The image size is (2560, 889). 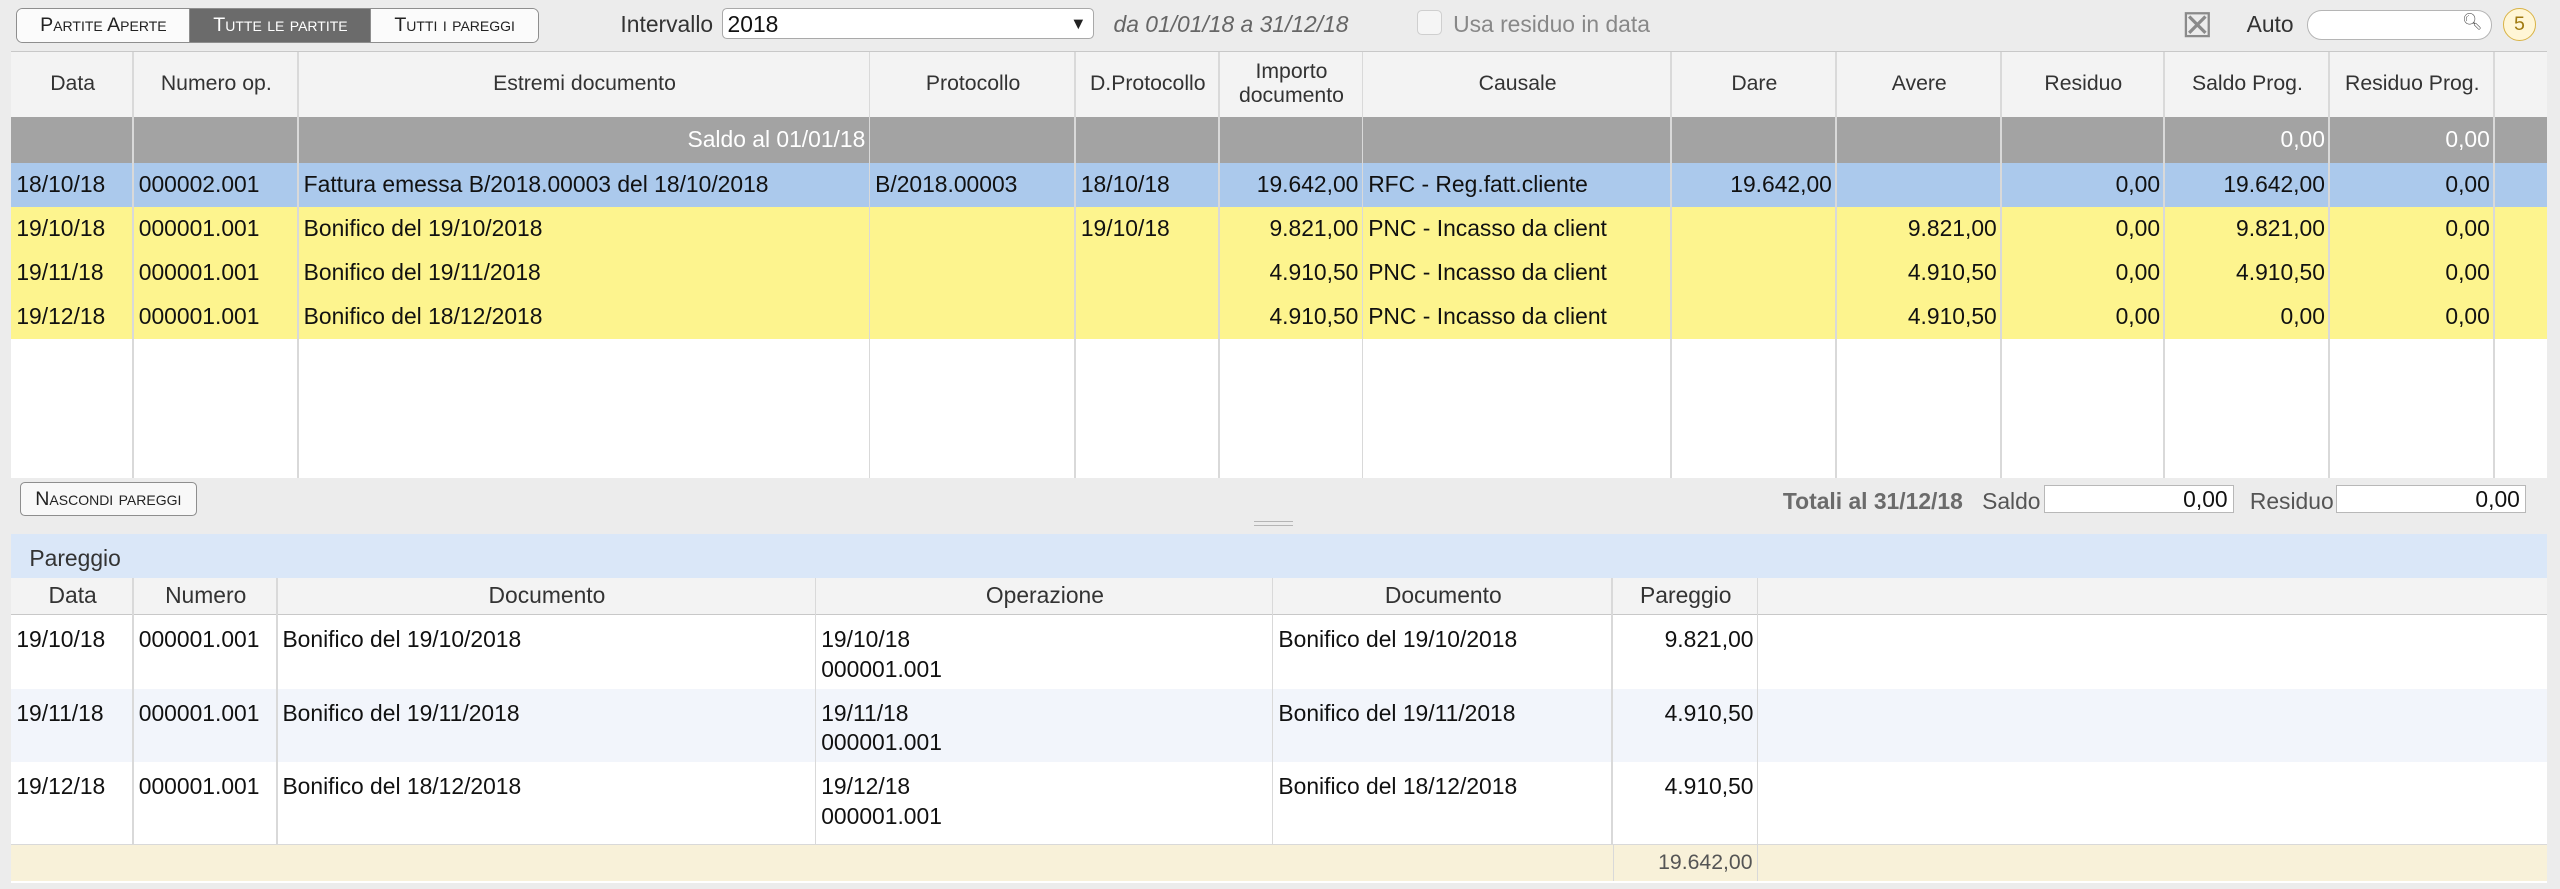 What do you see at coordinates (2274, 184) in the screenshot?
I see `cell-saldo-prog: 19.642,00` at bounding box center [2274, 184].